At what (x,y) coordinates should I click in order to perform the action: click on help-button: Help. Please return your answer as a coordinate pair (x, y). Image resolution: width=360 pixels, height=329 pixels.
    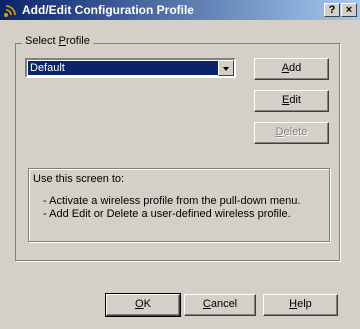
    Looking at the image, I should click on (300, 305).